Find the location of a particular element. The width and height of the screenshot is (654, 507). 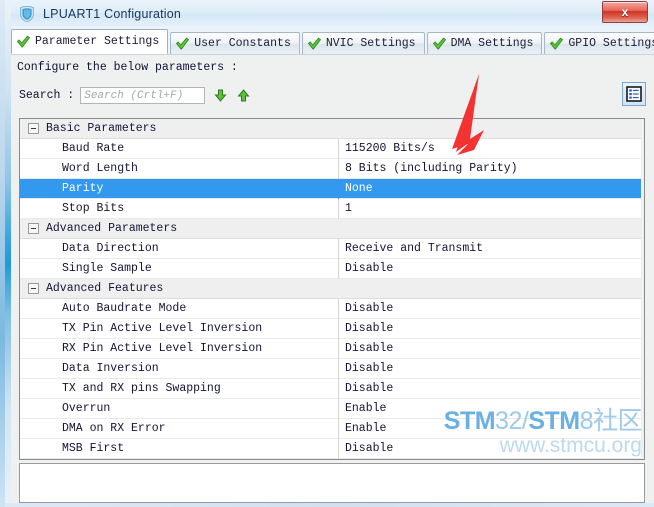

window-bottom-border is located at coordinates (329, 505).